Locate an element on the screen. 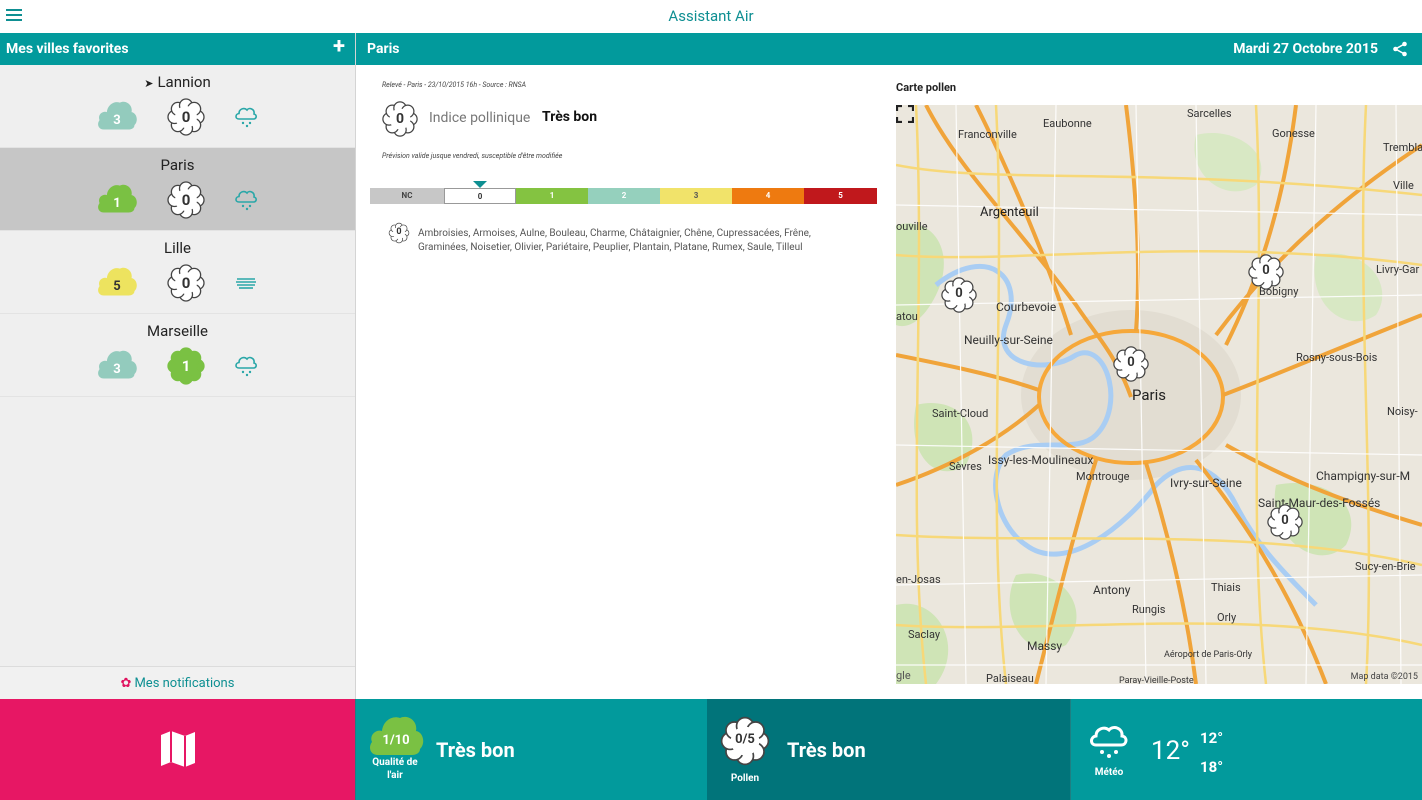 This screenshot has width=1422, height=800. map-label: Champigny-sur-M is located at coordinates (1363, 476).